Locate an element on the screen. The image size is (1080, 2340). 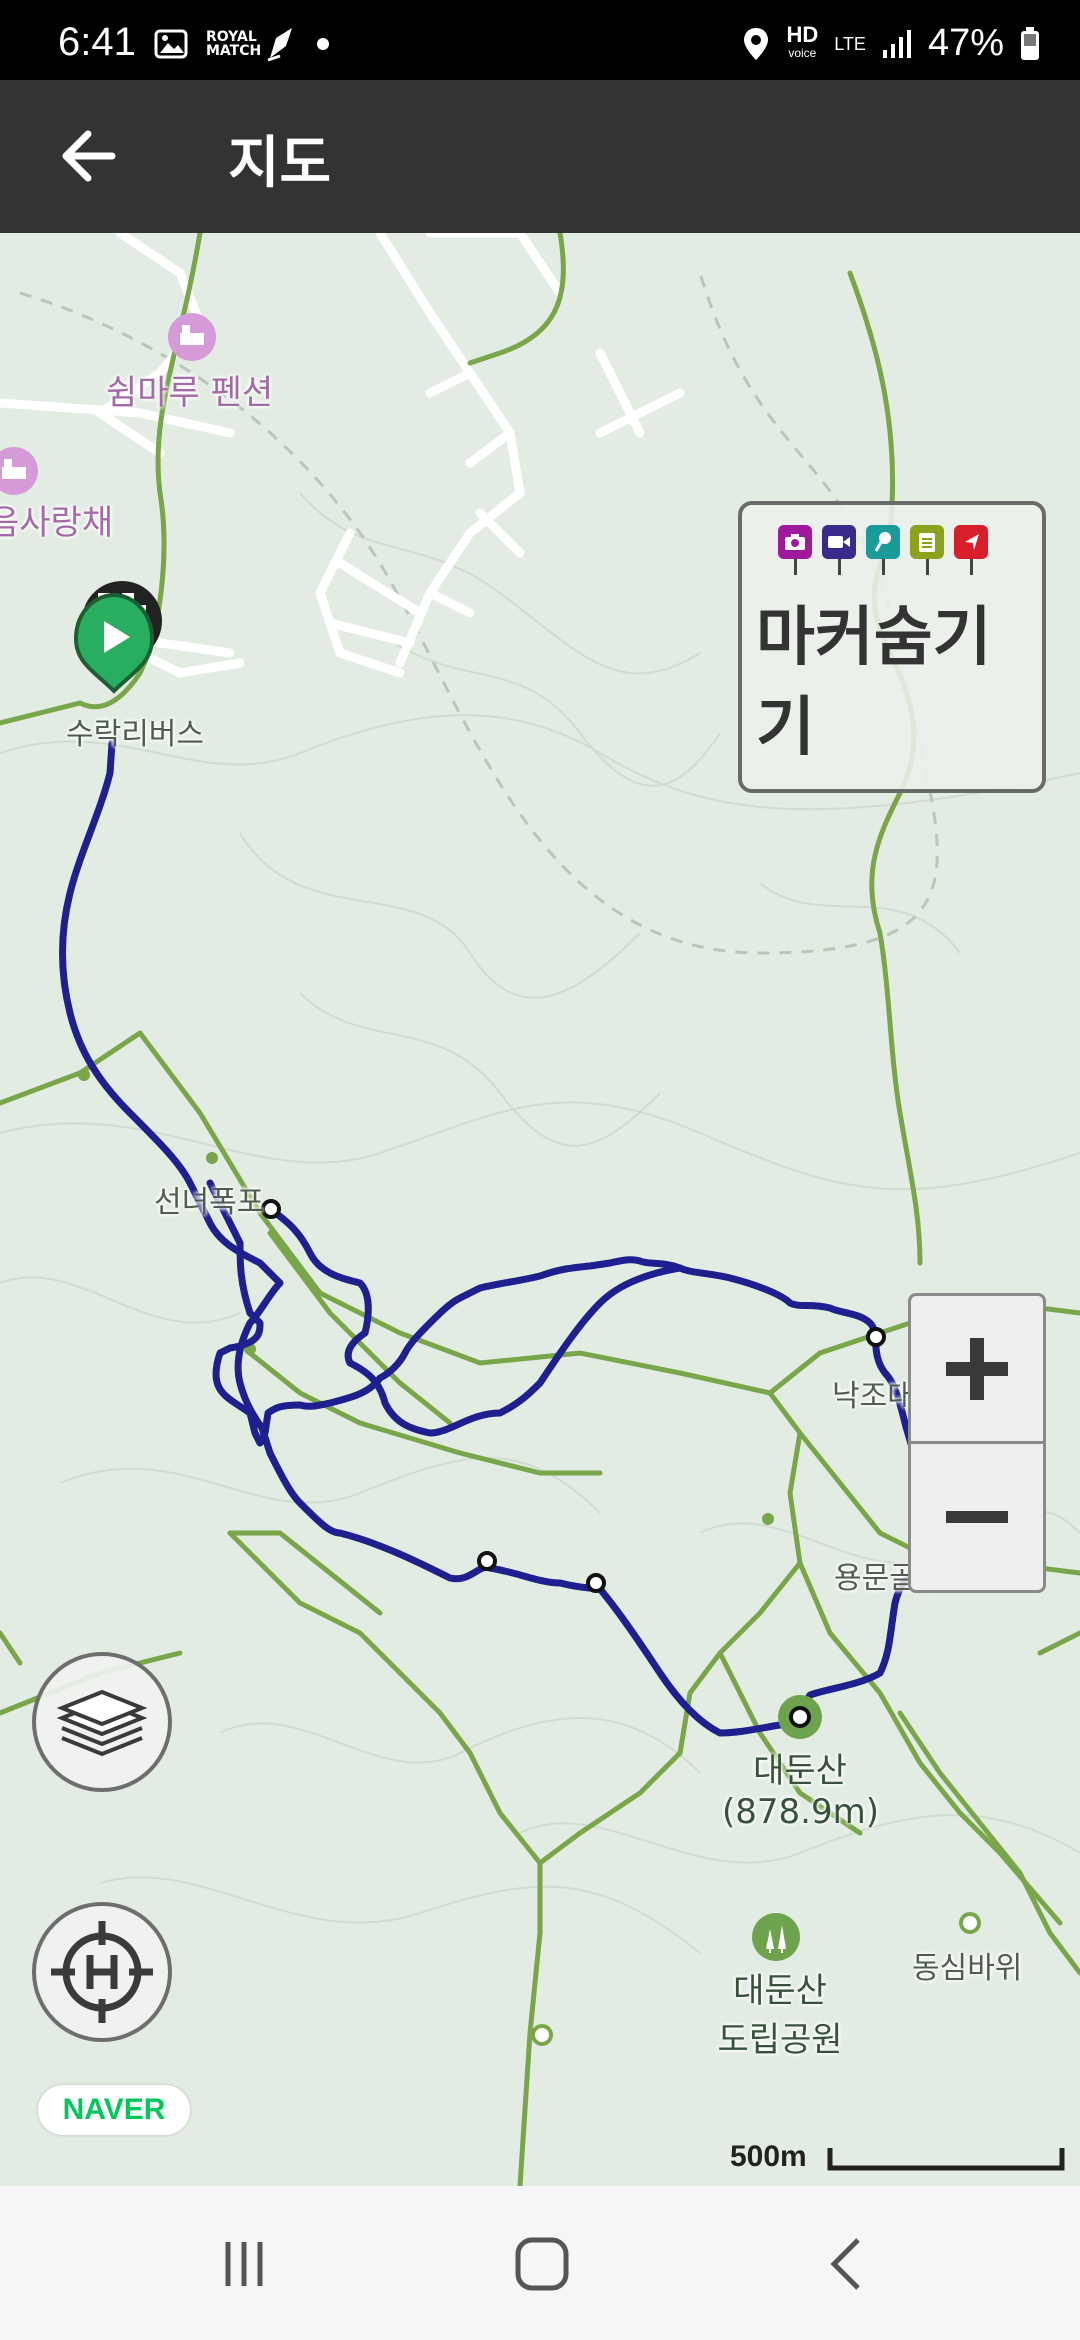
recents-icon is located at coordinates (244, 2264).